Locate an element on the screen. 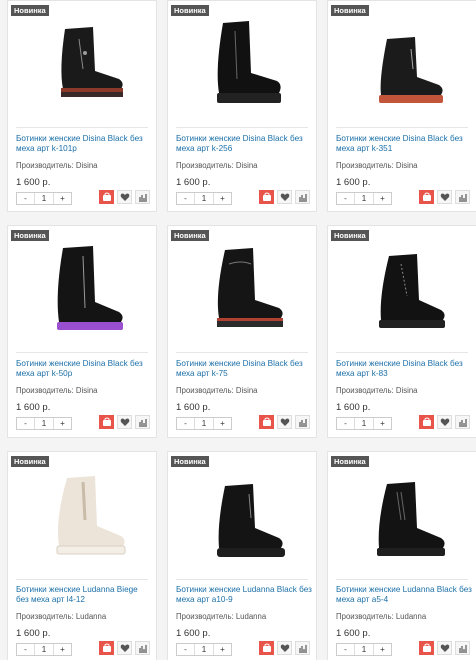 The width and height of the screenshot is (476, 660). product-brand: Производитель: Ludanna is located at coordinates (61, 616).